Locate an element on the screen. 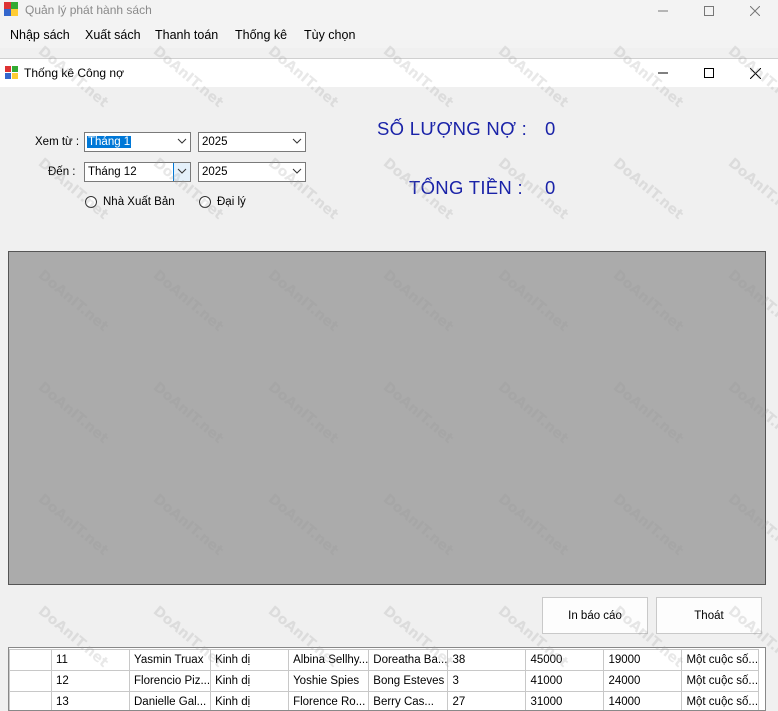  to-year-value: 2025 is located at coordinates (215, 172).